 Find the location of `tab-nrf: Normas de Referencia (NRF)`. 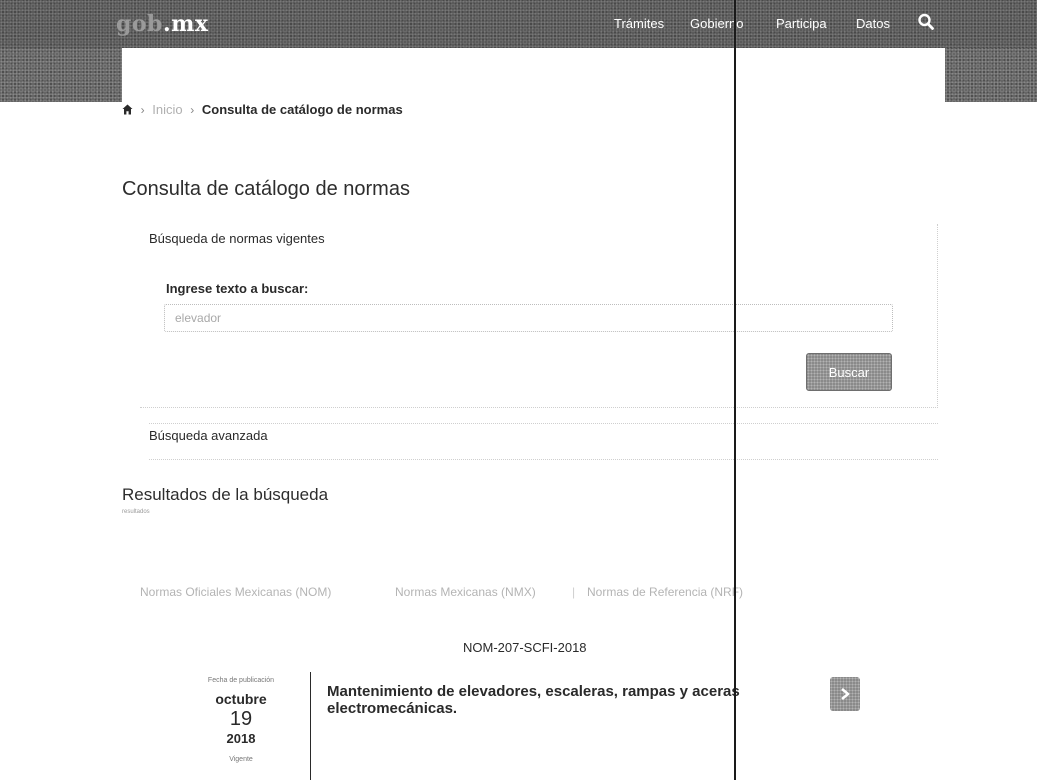

tab-nrf: Normas de Referencia (NRF) is located at coordinates (665, 592).